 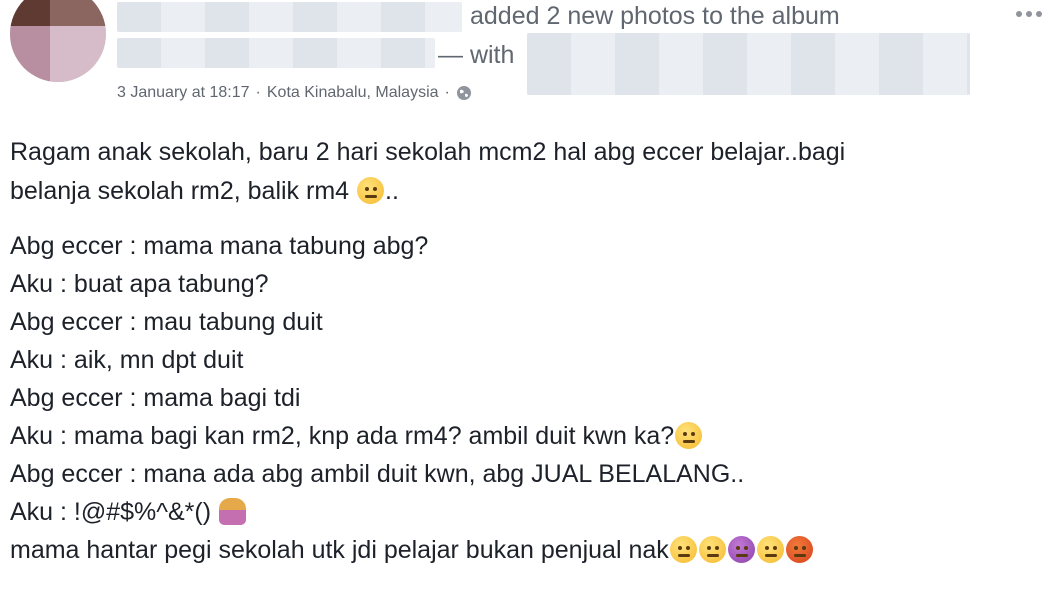 What do you see at coordinates (139, 284) in the screenshot?
I see `post-line: Aku : buat apa tabung?` at bounding box center [139, 284].